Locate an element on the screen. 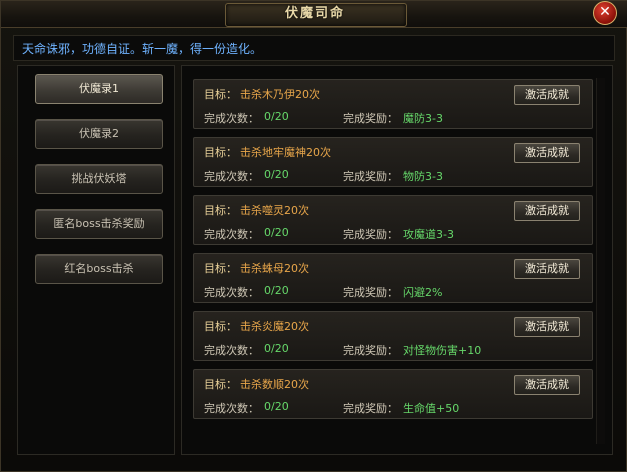 The height and width of the screenshot is (472, 627). quest-item: 目标： 击杀噬灵20次 完成次数： 0/20 完成奖励： 攻魔道3-3 激活成就 is located at coordinates (393, 220).